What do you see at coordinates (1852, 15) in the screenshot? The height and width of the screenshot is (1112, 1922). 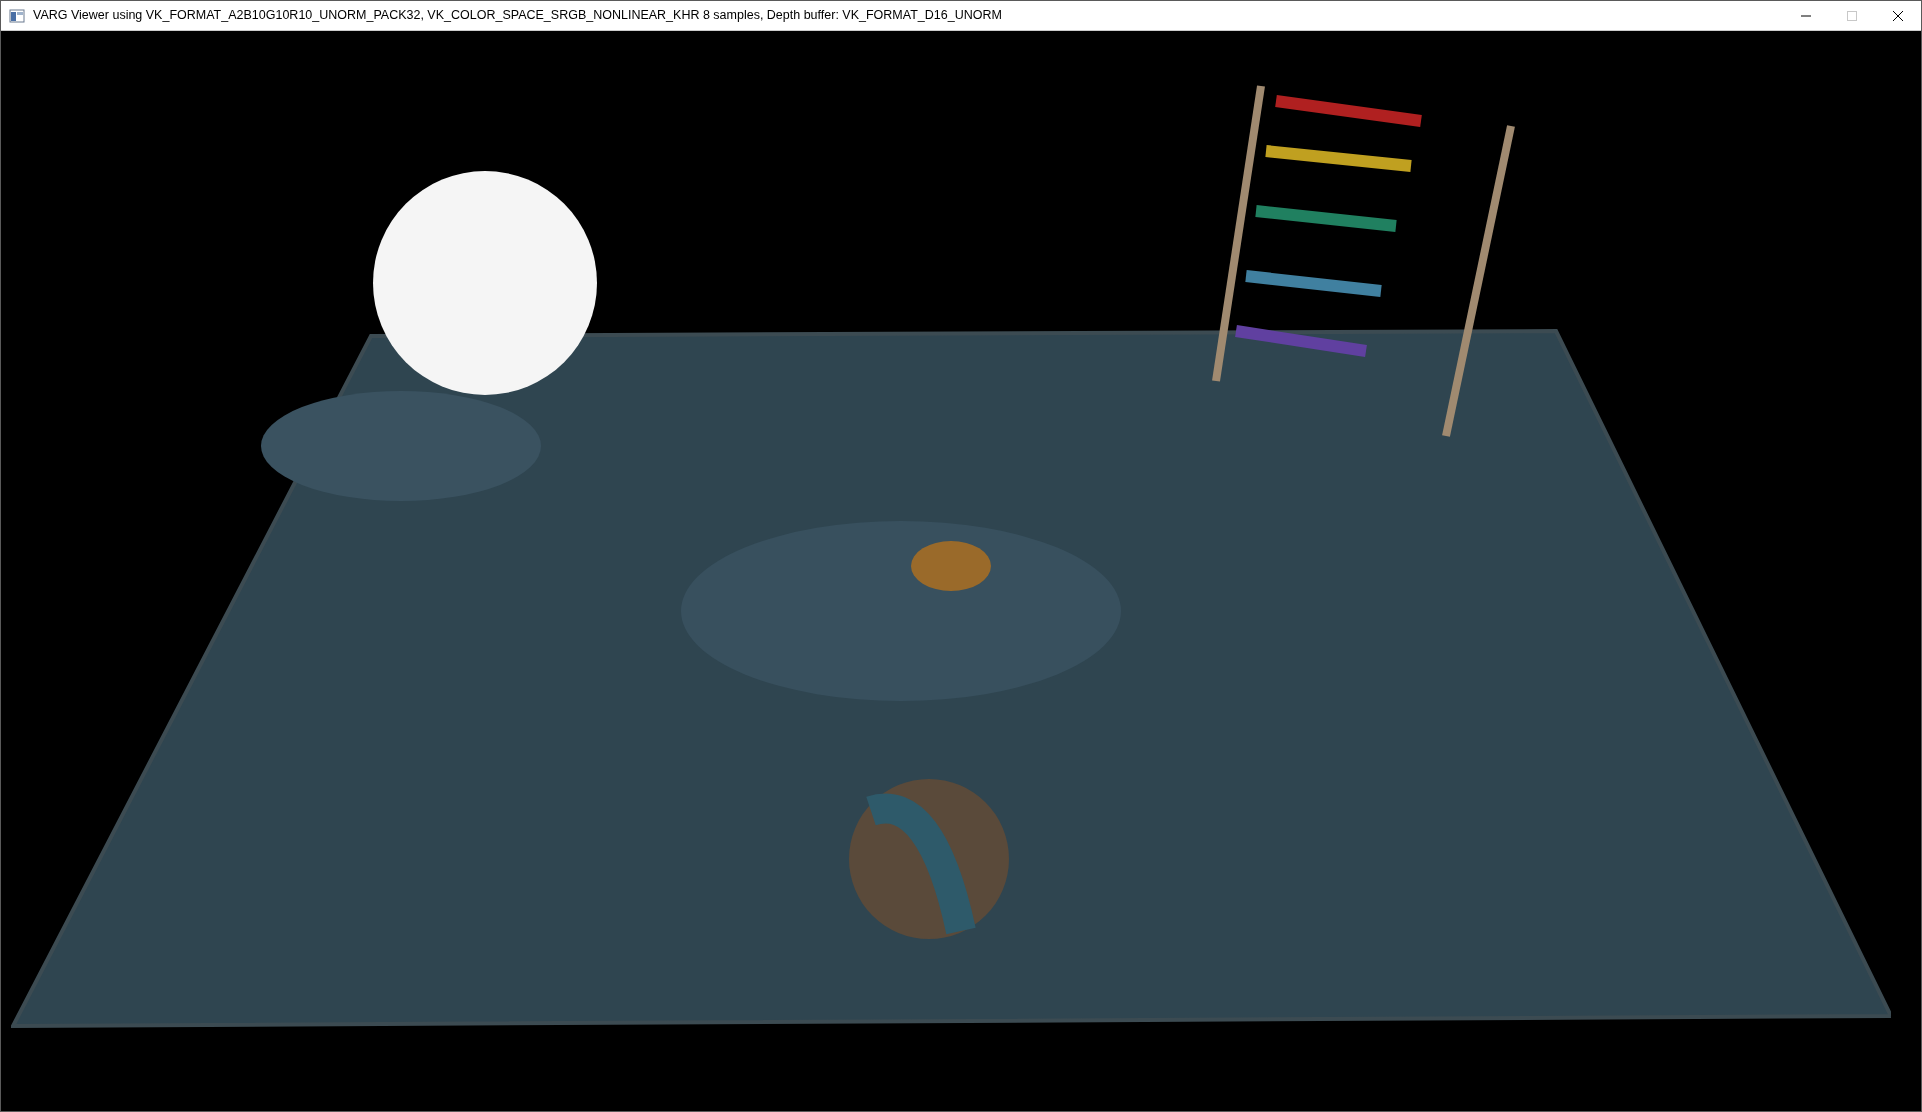 I see `maximize-icon` at bounding box center [1852, 15].